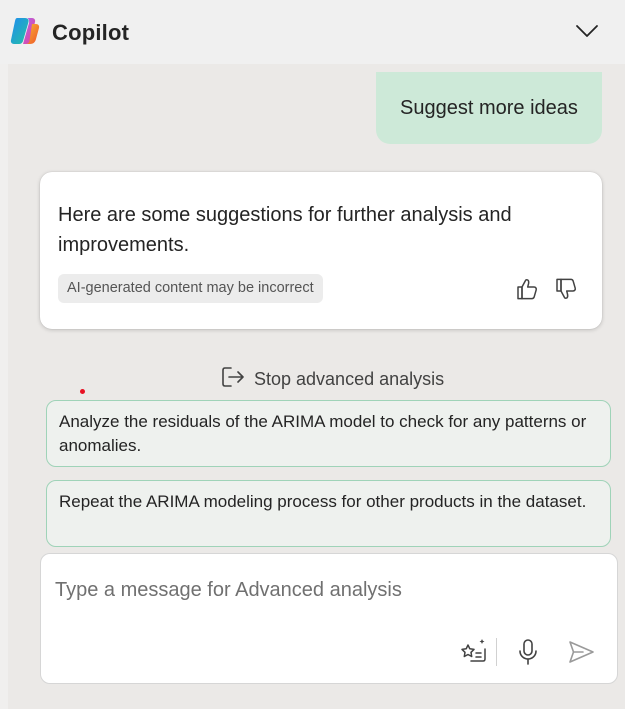  What do you see at coordinates (190, 288) in the screenshot?
I see `ai-disclaimer-badge: AI-generated content may be incorrect` at bounding box center [190, 288].